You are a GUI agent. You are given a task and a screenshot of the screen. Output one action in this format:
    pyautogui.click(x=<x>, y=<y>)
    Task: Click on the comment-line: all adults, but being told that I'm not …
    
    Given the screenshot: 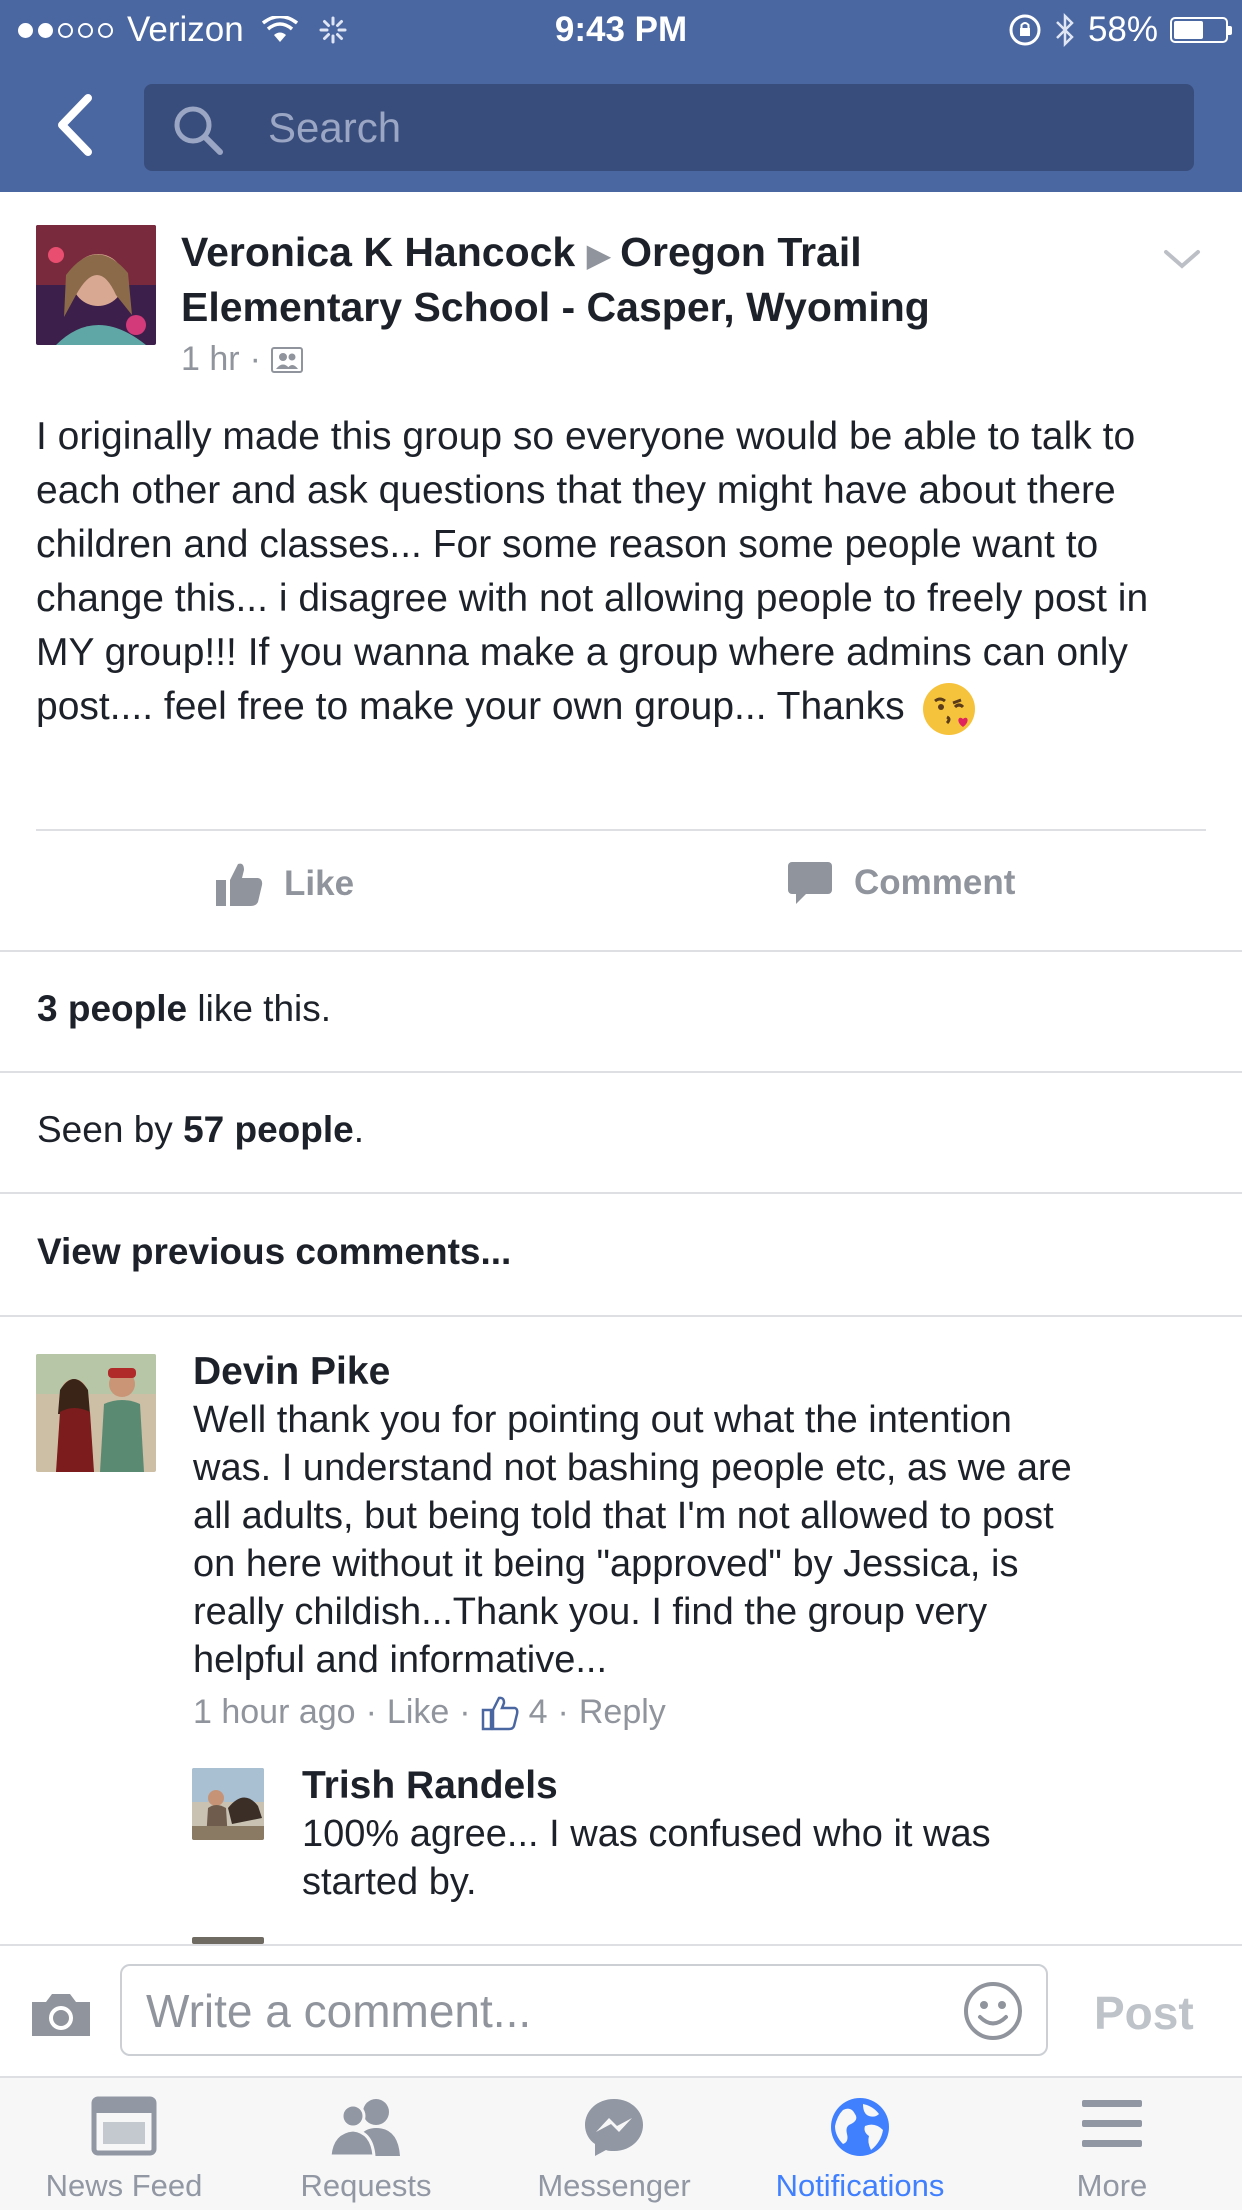 What is the action you would take?
    pyautogui.click(x=623, y=1516)
    